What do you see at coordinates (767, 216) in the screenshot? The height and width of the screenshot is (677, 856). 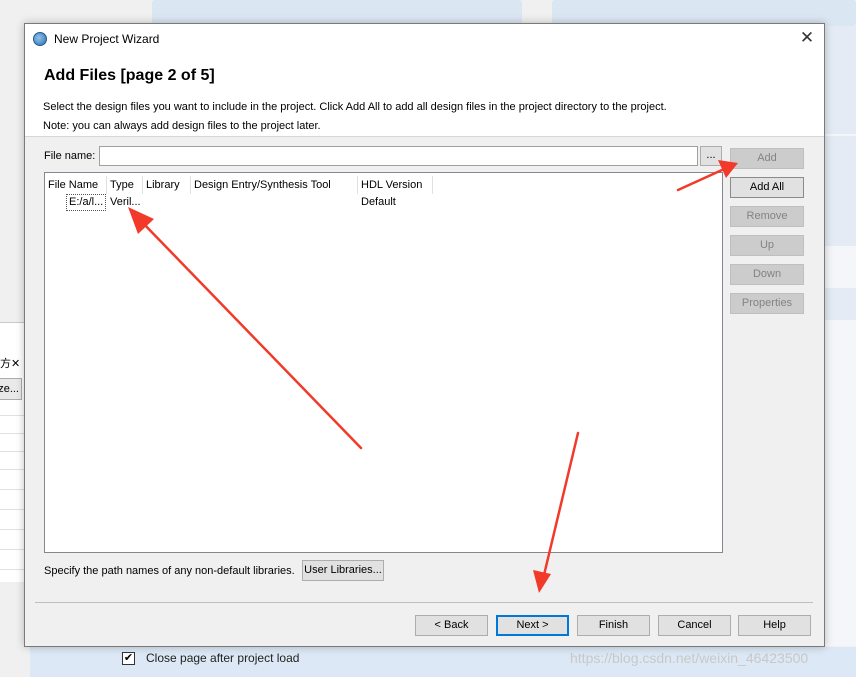 I see `remove-button: Remove` at bounding box center [767, 216].